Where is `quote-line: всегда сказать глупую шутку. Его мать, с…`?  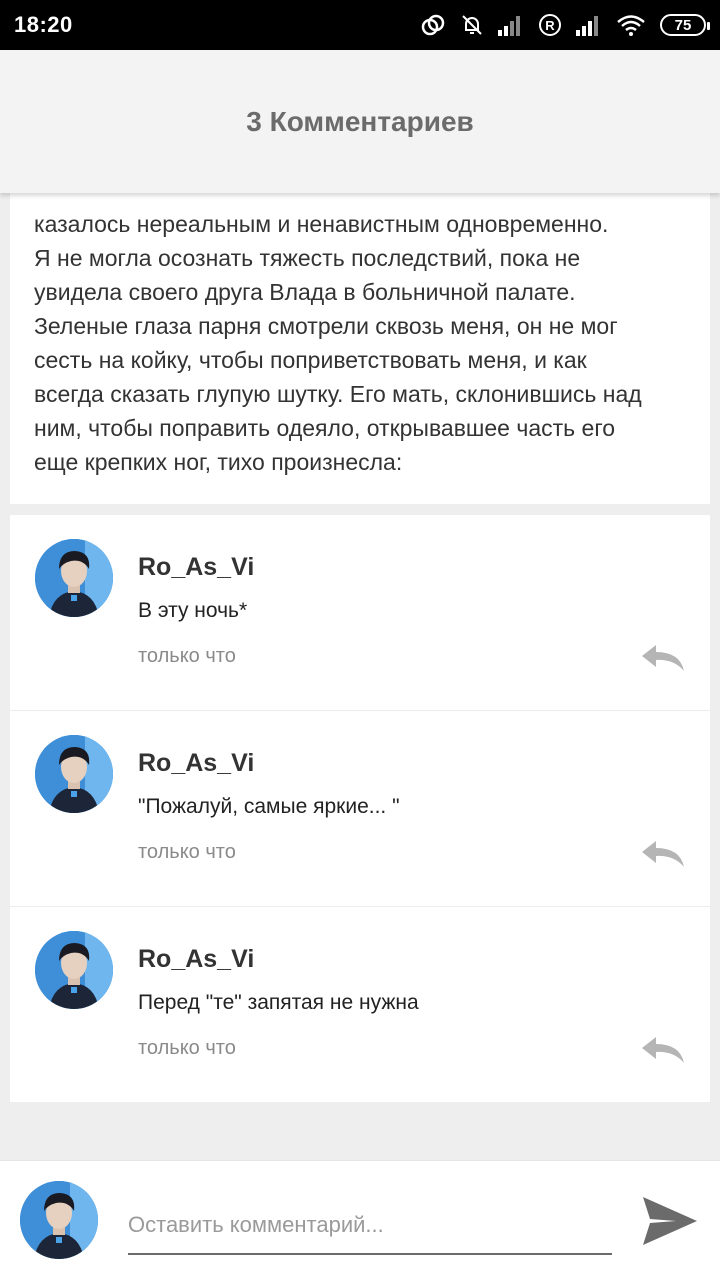
quote-line: всегда сказать глупую шутку. Его мать, с… is located at coordinates (338, 394).